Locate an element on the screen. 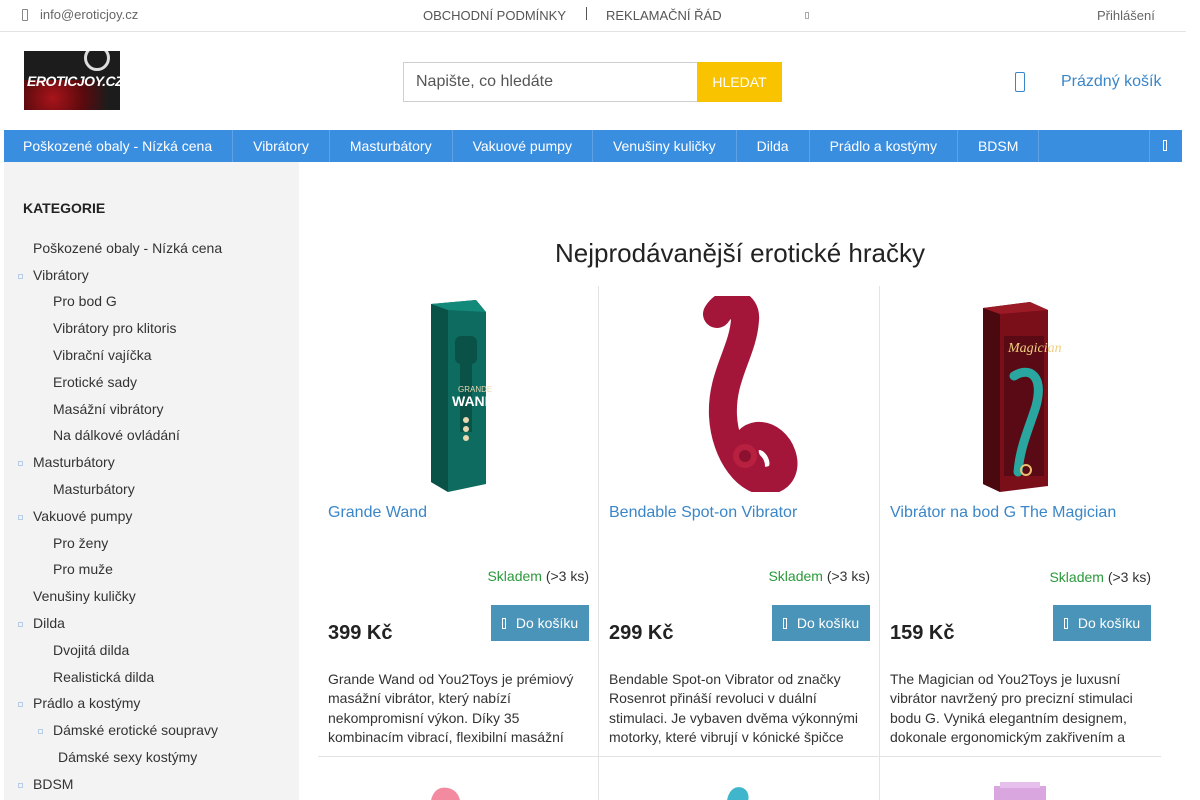 The image size is (1200, 800). search-bar: HLEDAT is located at coordinates (592, 82).